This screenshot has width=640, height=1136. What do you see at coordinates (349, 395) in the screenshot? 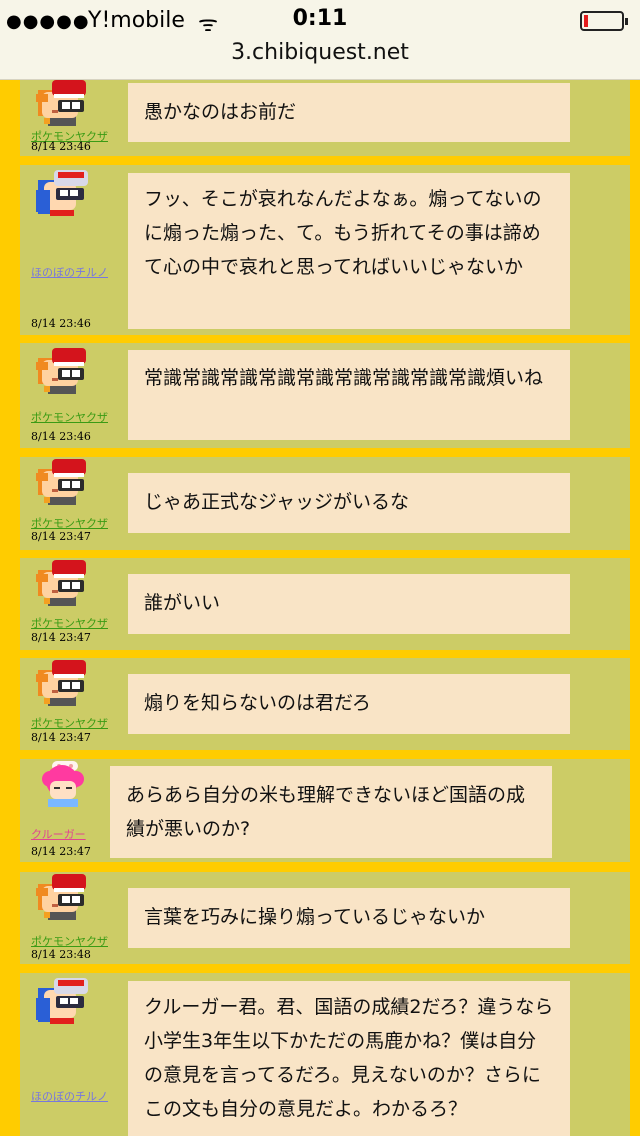
I see `message-bubble: 常識常識常識常識常識常識常識常識常識煩いね` at bounding box center [349, 395].